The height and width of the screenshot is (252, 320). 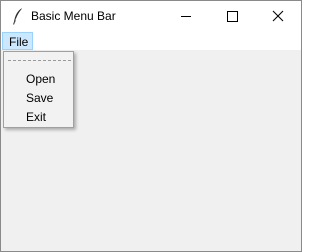 I want to click on maximize-button, so click(x=232, y=16).